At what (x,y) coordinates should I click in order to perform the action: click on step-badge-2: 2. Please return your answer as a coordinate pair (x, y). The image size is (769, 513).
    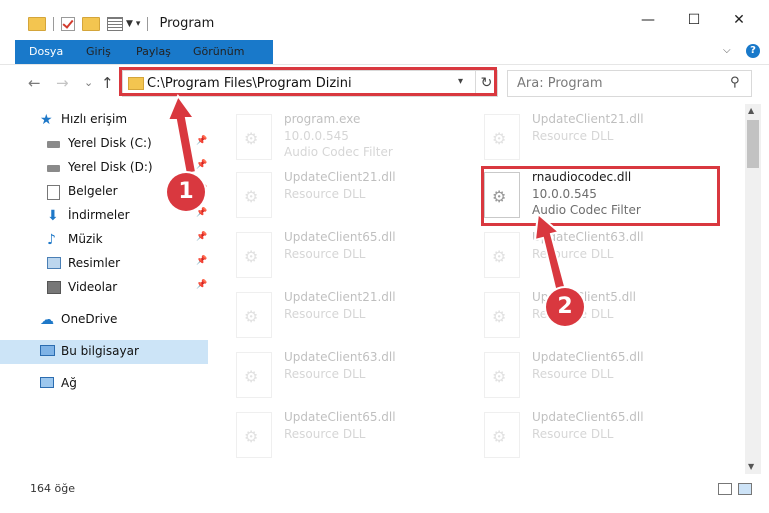
    Looking at the image, I should click on (565, 307).